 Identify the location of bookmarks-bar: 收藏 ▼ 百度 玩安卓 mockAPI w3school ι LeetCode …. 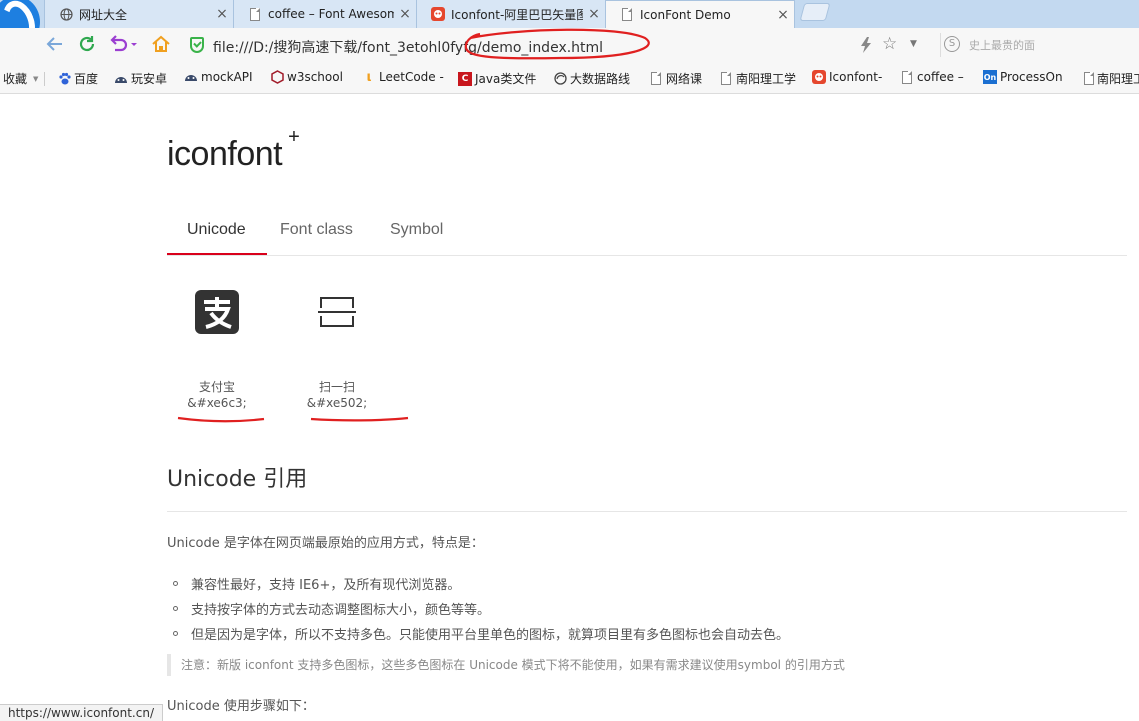
(569, 78).